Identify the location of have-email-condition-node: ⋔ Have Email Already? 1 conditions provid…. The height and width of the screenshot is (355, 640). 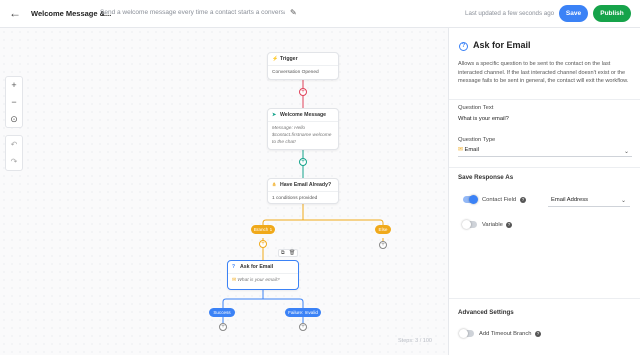
(303, 191).